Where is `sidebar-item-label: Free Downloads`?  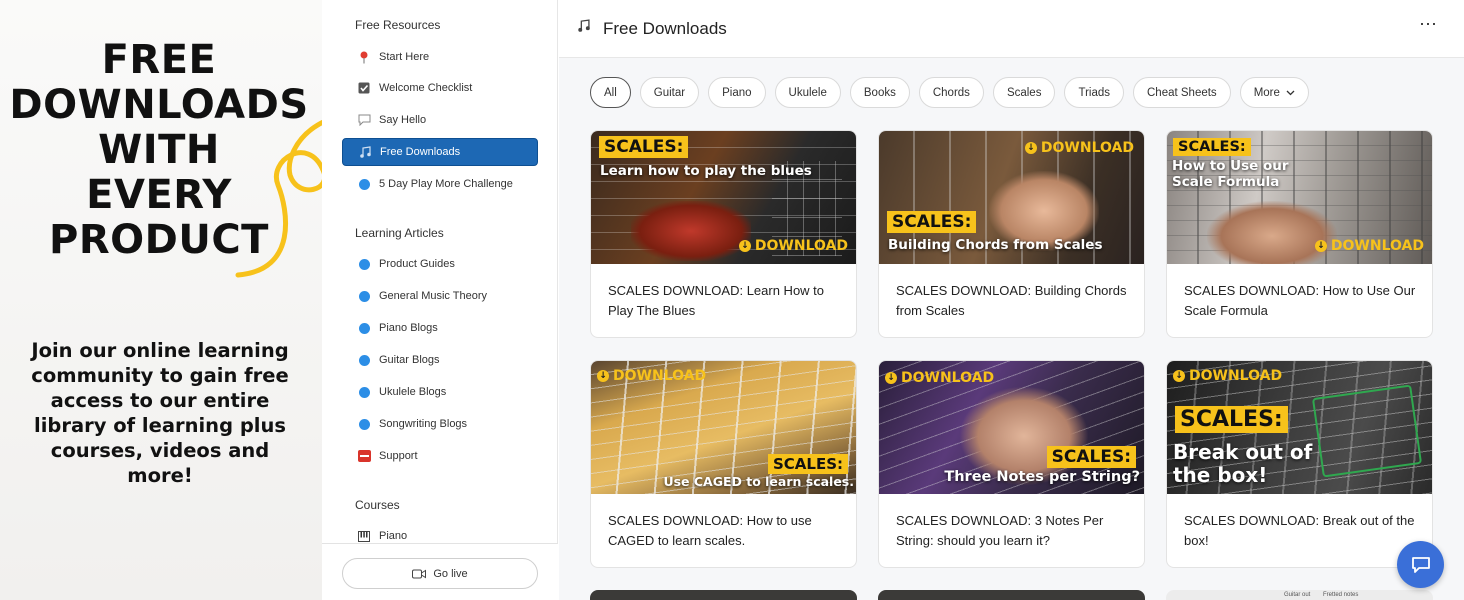
sidebar-item-label: Free Downloads is located at coordinates (420, 152).